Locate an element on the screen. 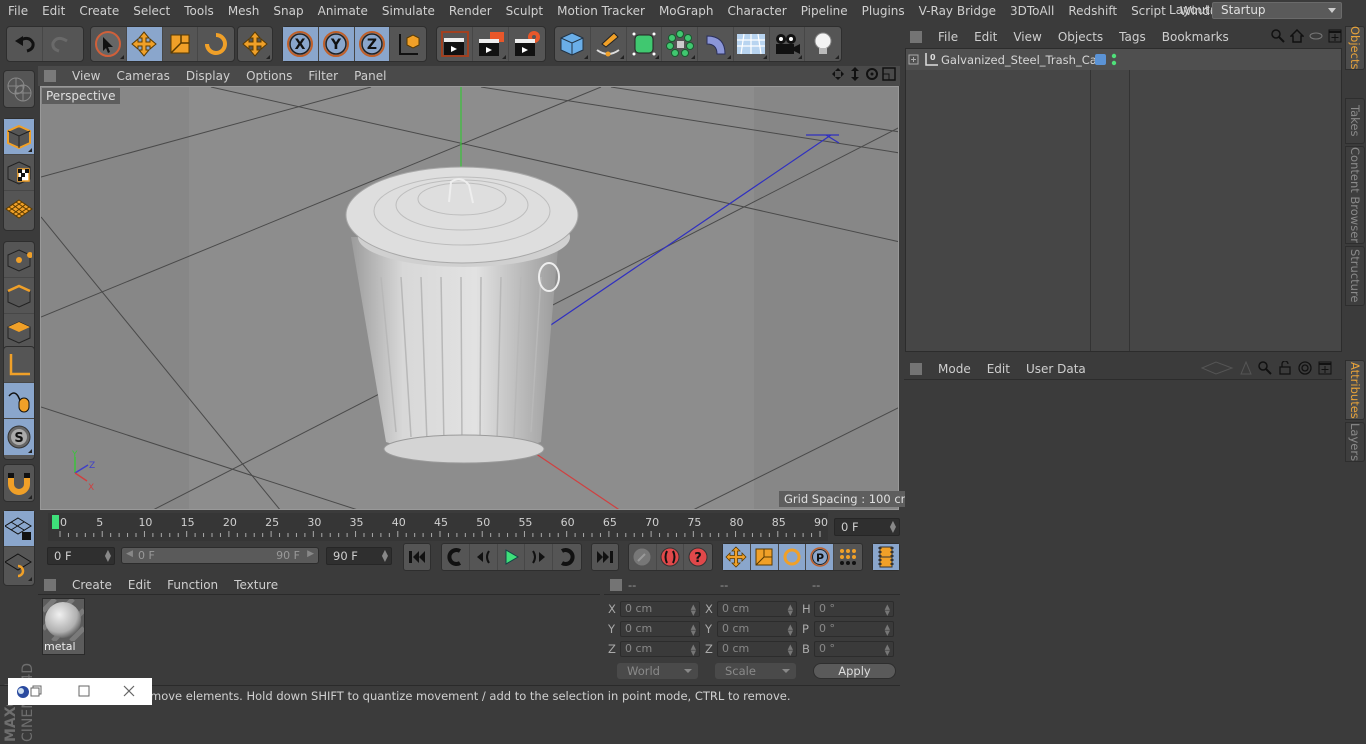 This screenshot has width=1366, height=744. align-workplane-button is located at coordinates (19, 565).